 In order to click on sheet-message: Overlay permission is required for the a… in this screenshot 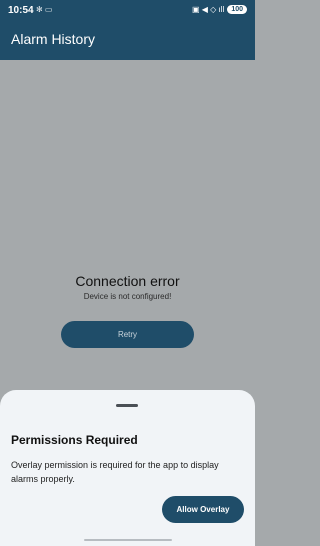, I will do `click(115, 472)`.